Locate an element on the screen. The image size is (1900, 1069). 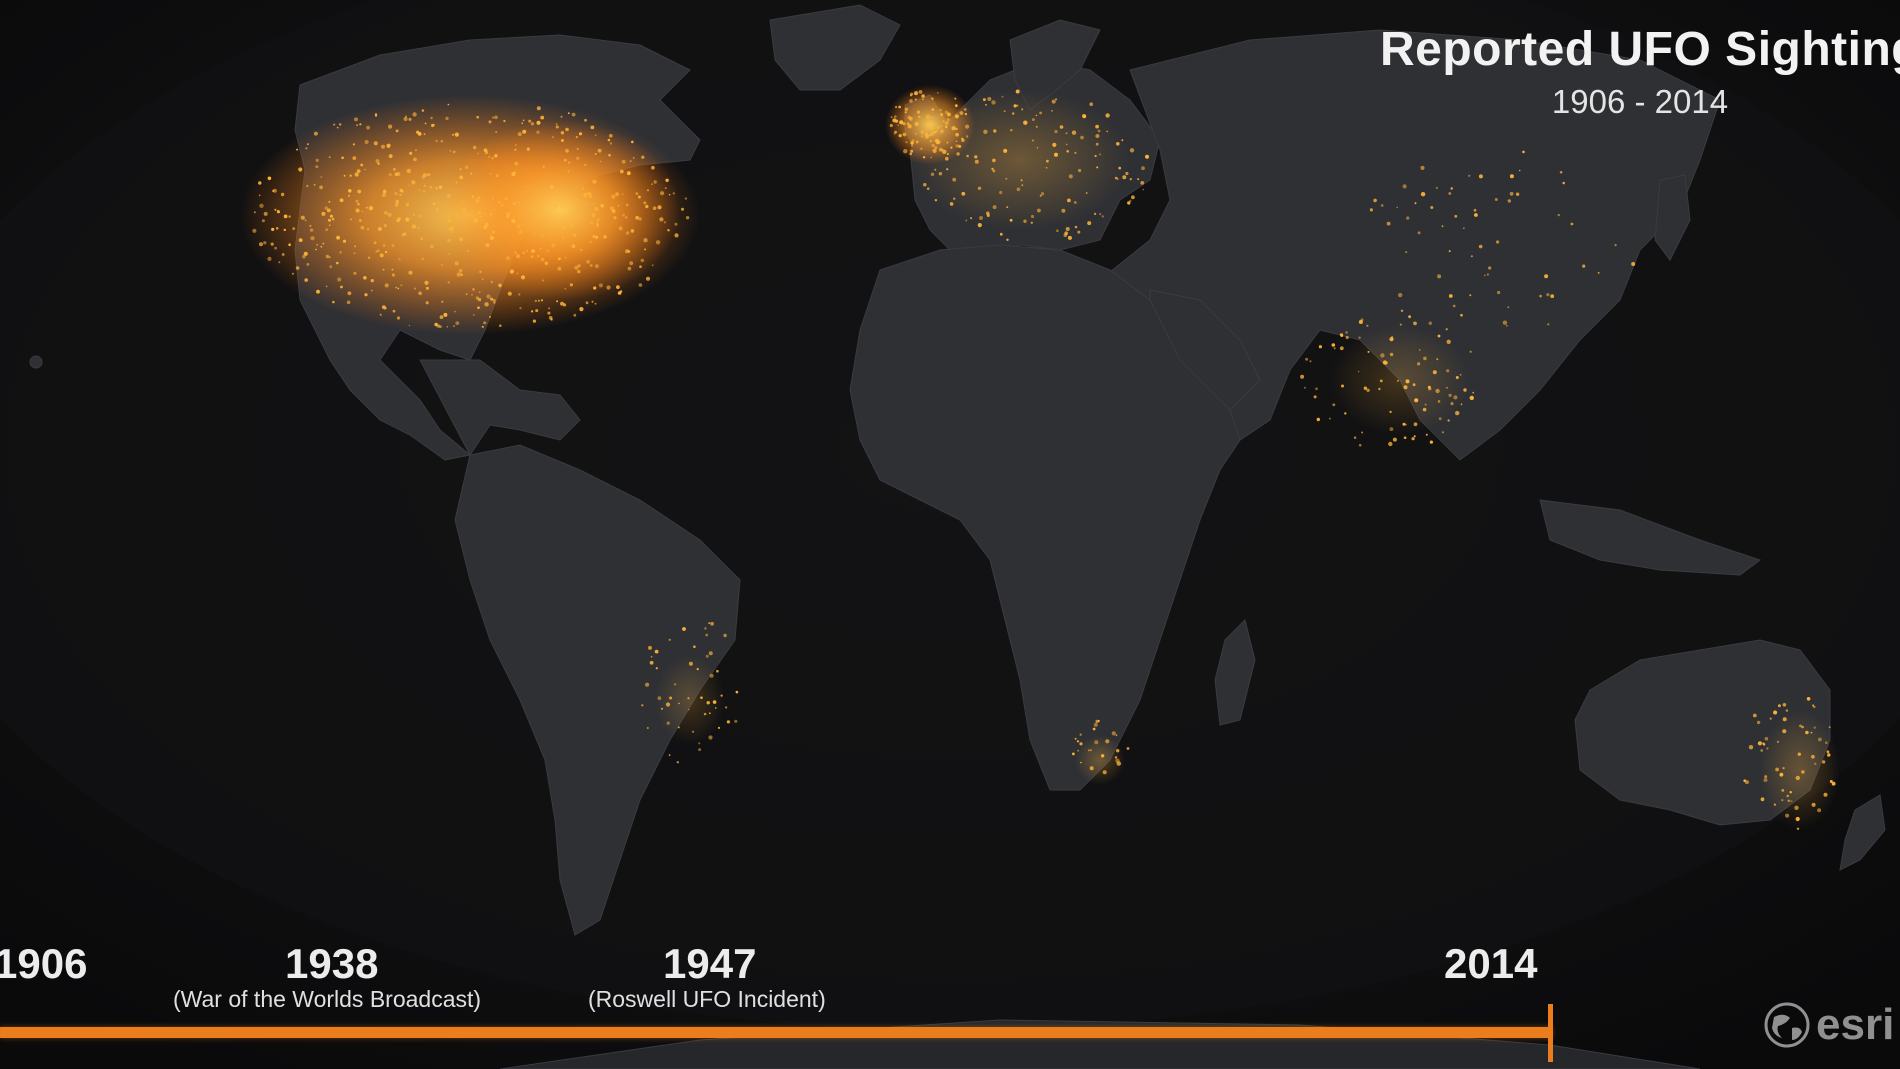
timeline-cursor is located at coordinates (1550, 1033).